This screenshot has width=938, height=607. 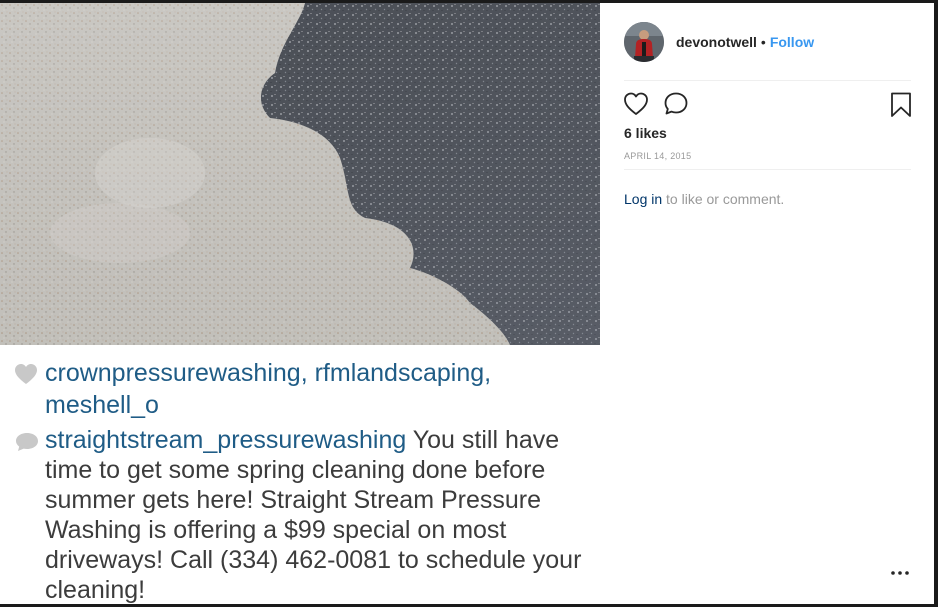 What do you see at coordinates (644, 42) in the screenshot?
I see `avatar` at bounding box center [644, 42].